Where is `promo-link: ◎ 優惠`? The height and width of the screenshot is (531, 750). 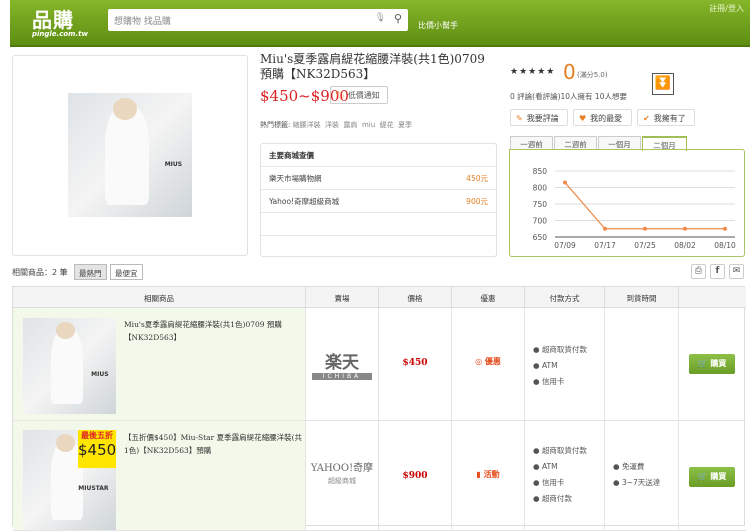
promo-link: ◎ 優惠 is located at coordinates (488, 364).